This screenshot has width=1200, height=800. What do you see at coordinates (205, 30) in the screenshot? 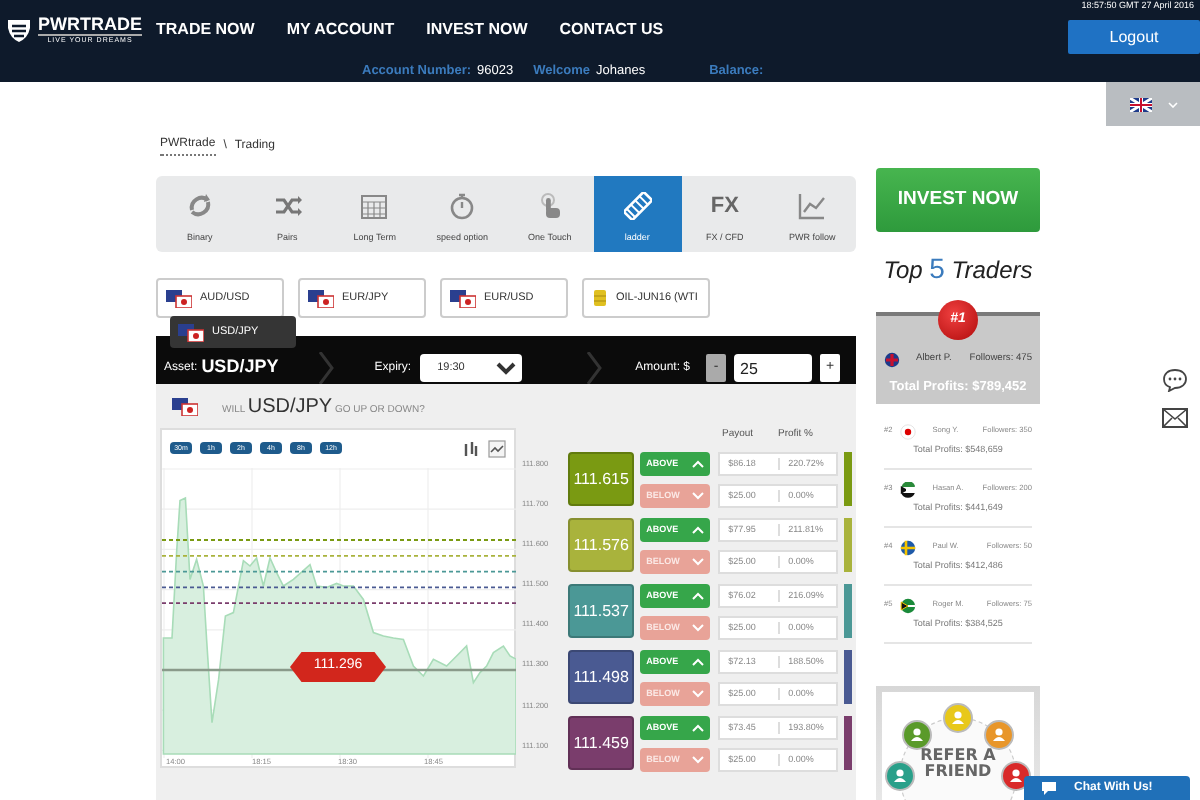
I see `nav-link: TRADE NOW` at bounding box center [205, 30].